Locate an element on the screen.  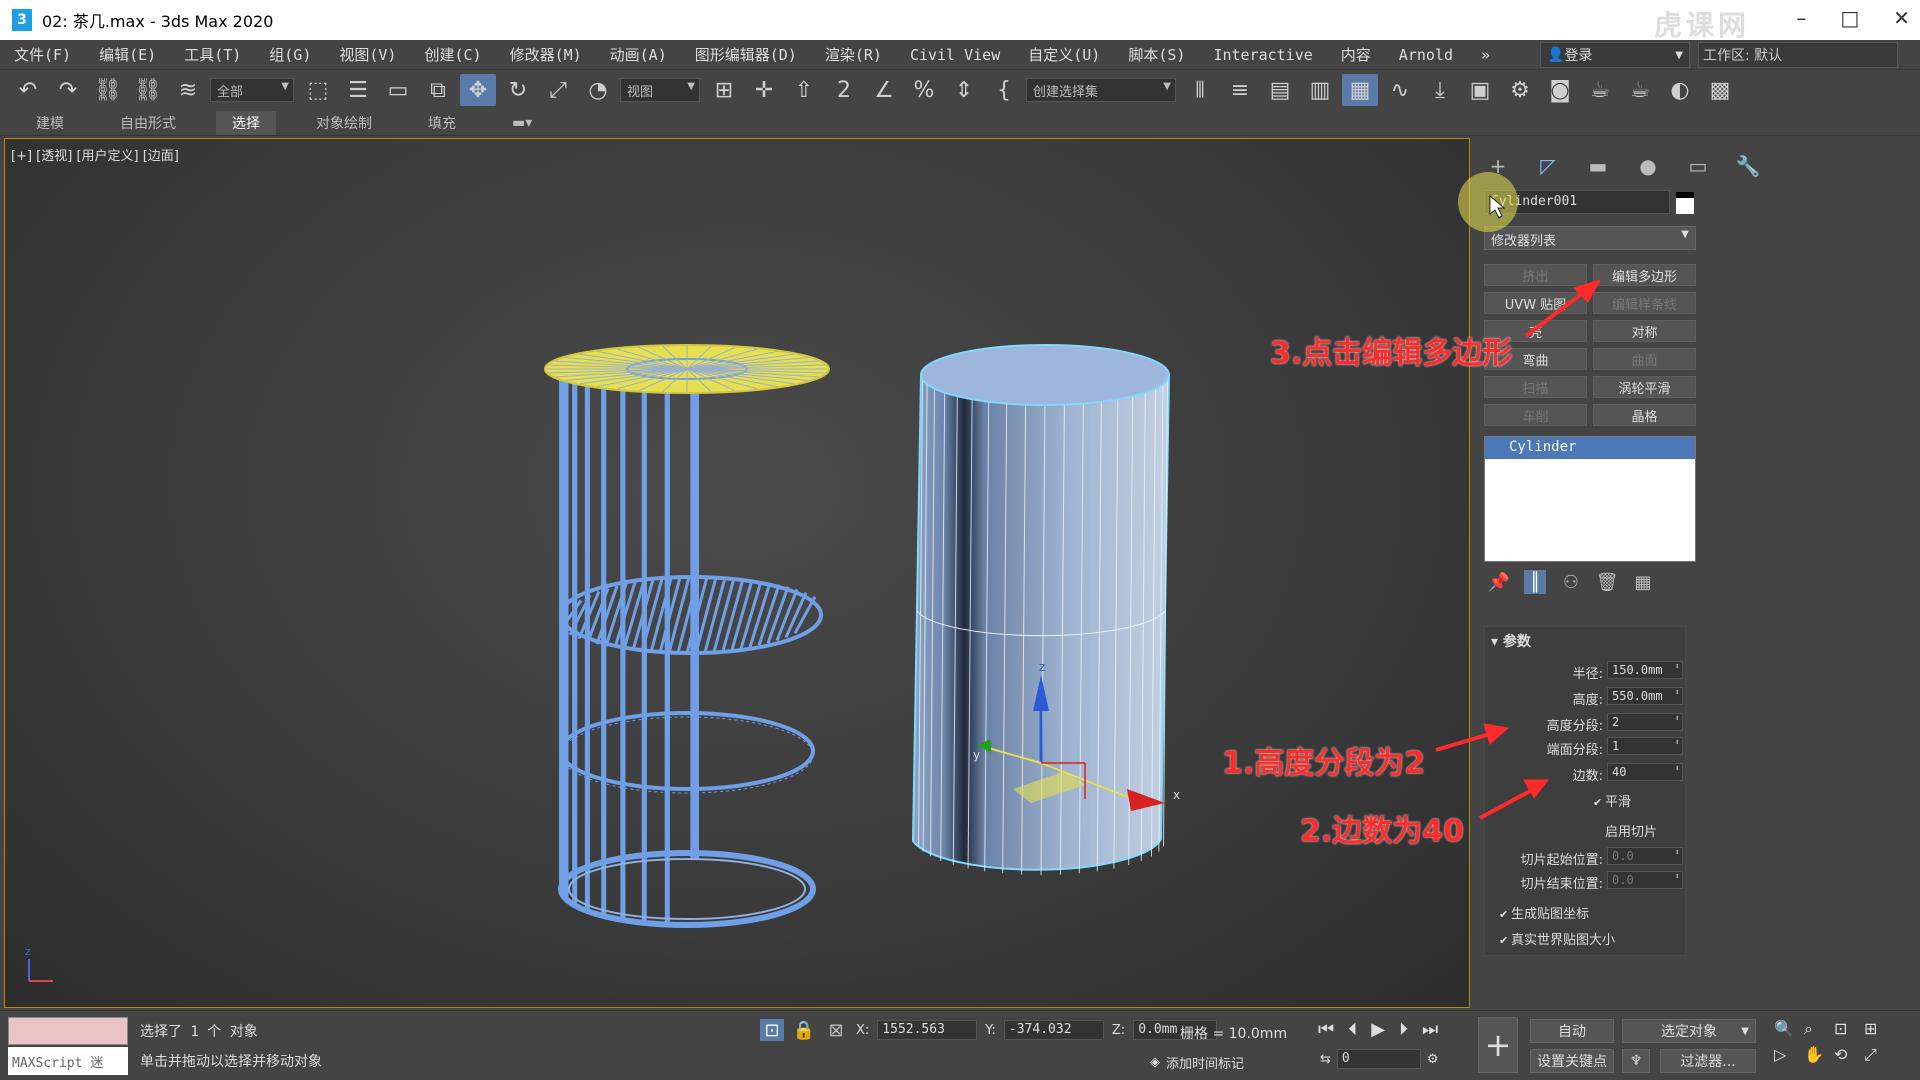
set-key-button: 设置关键点 is located at coordinates (1572, 1061).